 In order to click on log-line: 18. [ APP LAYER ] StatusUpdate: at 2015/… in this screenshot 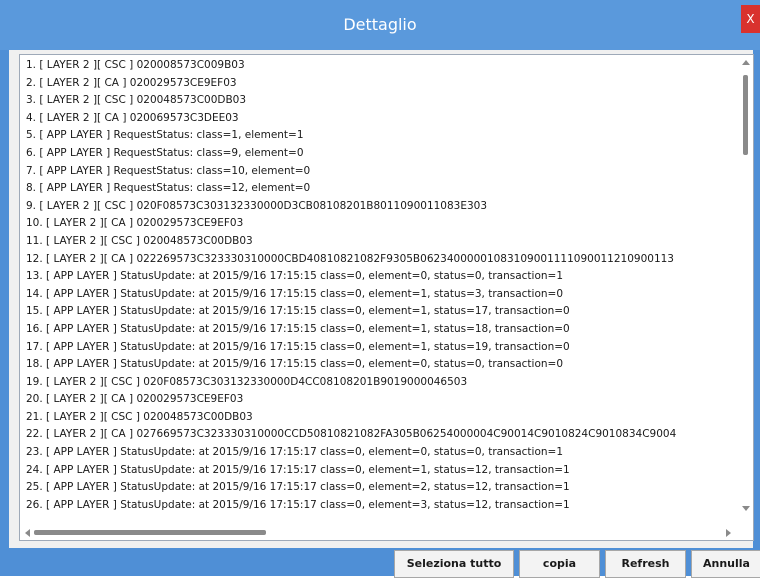, I will do `click(295, 364)`.